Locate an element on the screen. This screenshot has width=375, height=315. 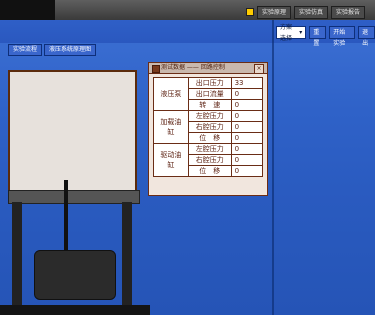
value-driving-left-pressure: 0 is located at coordinates (247, 149).